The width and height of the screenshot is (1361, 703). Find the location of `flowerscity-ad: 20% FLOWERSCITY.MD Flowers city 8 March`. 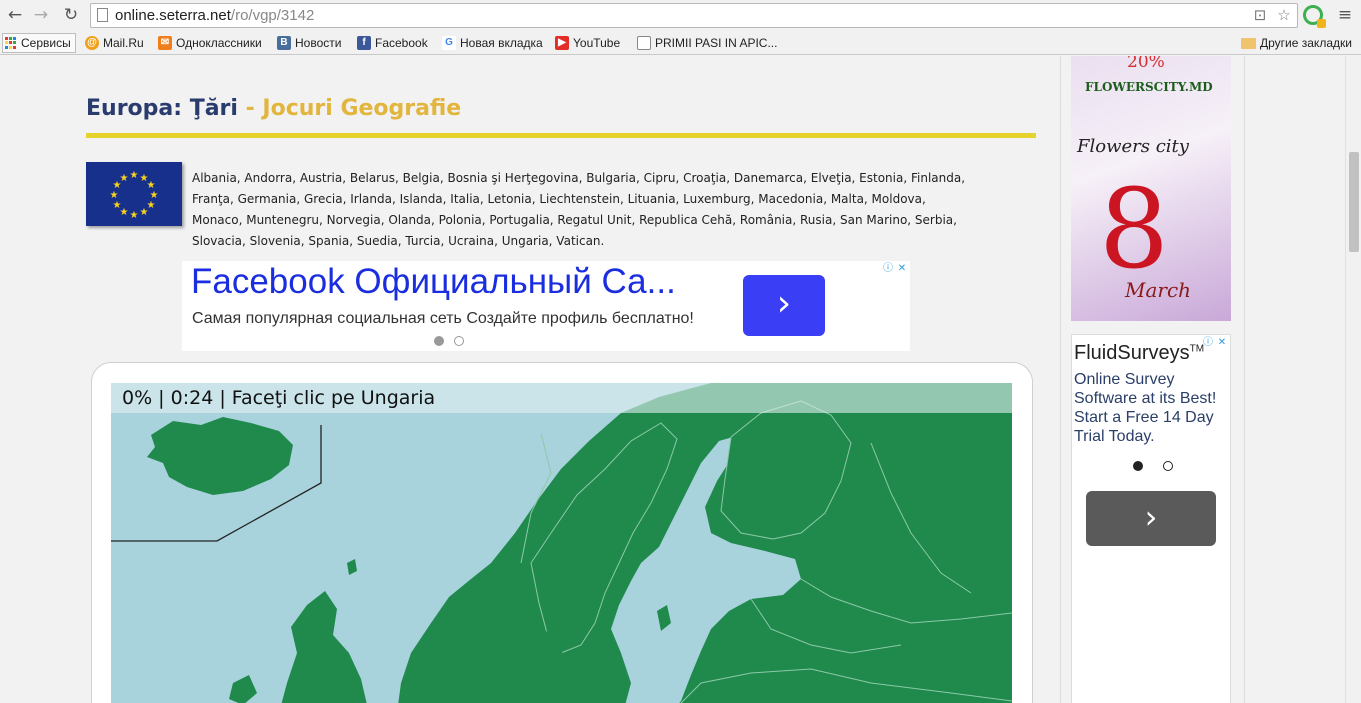

flowerscity-ad: 20% FLOWERSCITY.MD Flowers city 8 March is located at coordinates (1151, 188).